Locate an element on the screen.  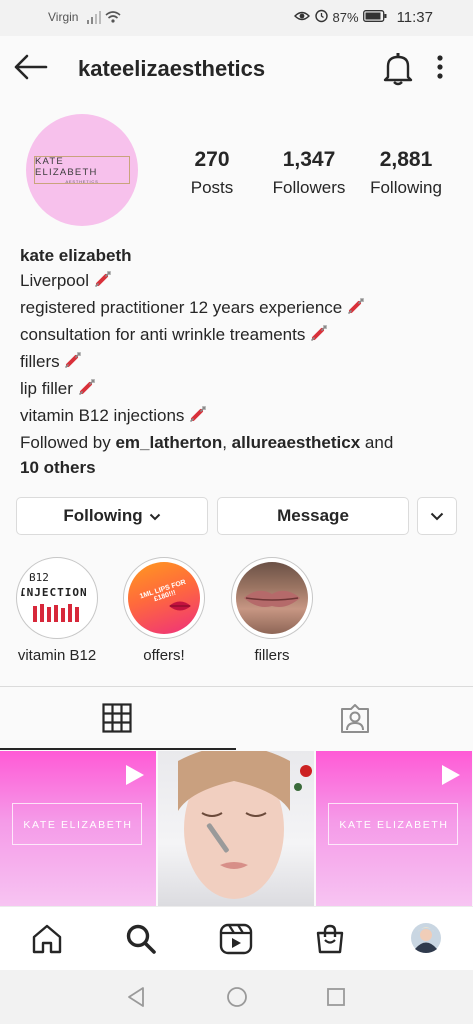
tagged-posts-icon is located at coordinates (355, 721).